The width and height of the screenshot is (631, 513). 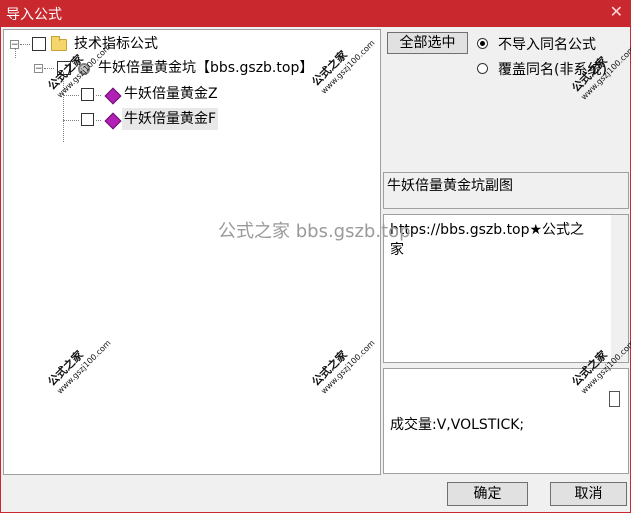 I want to click on radio-overwrite-label: 覆盖同名(非系统), so click(x=552, y=69).